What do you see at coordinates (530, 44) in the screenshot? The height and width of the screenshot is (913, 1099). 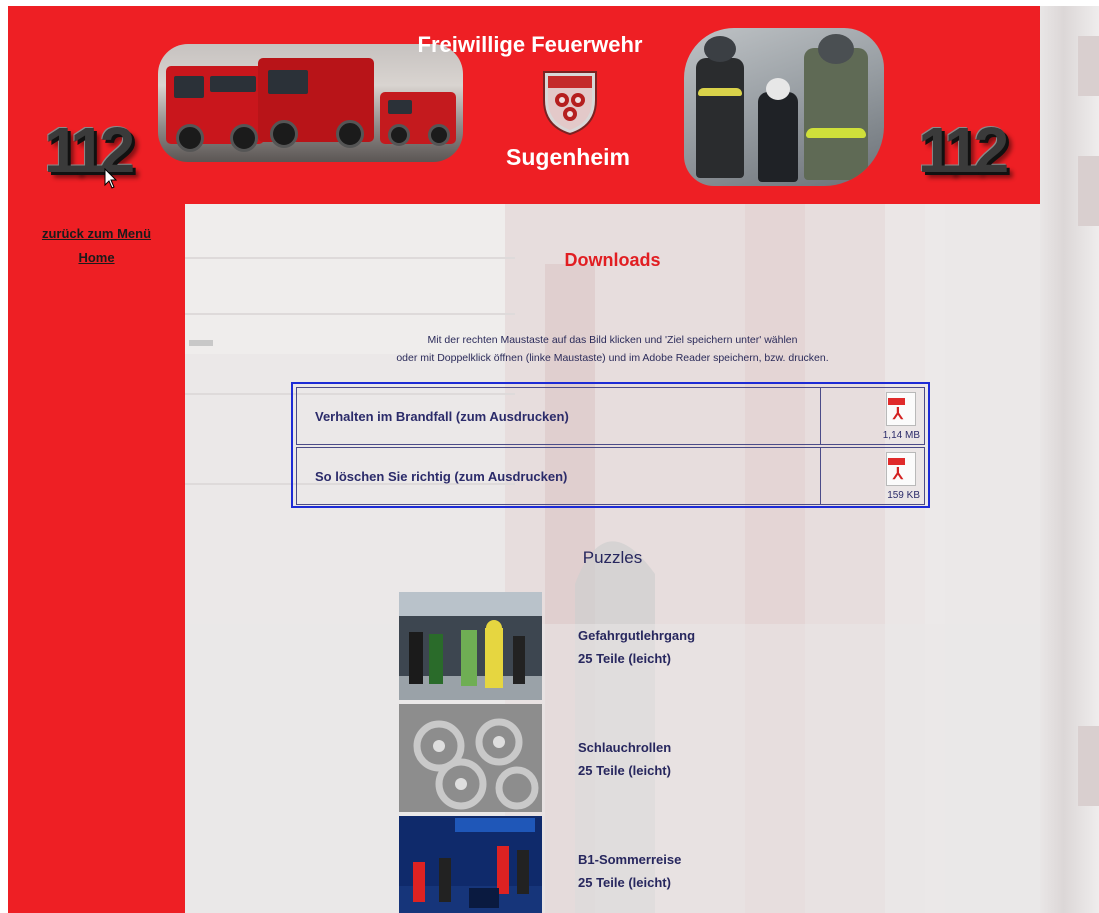 I see `site-title: Freiwillige Feuerwehr` at bounding box center [530, 44].